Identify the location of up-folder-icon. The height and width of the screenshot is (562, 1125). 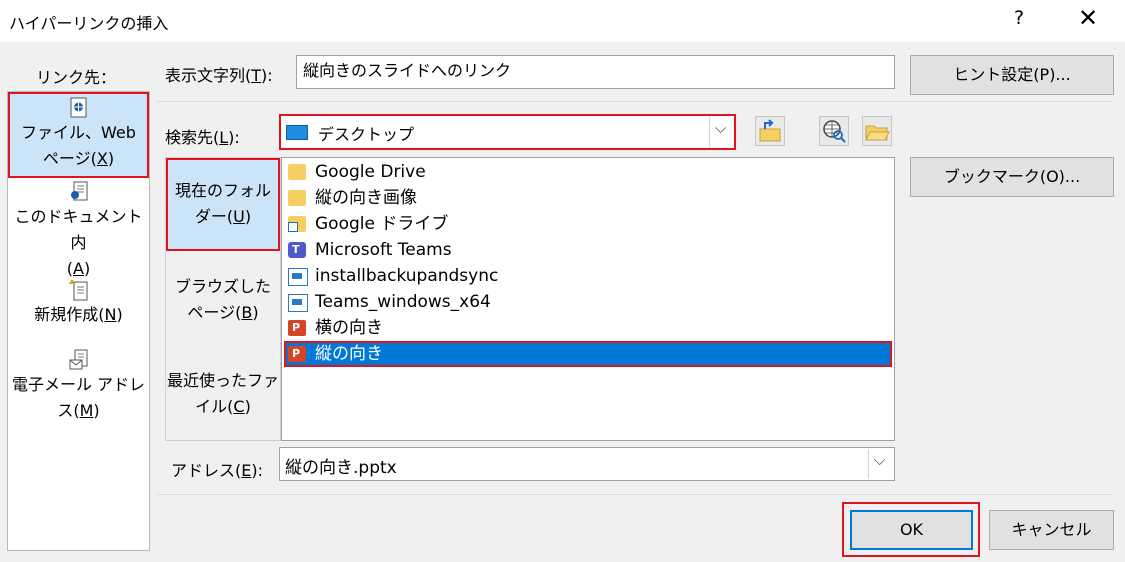
(770, 130).